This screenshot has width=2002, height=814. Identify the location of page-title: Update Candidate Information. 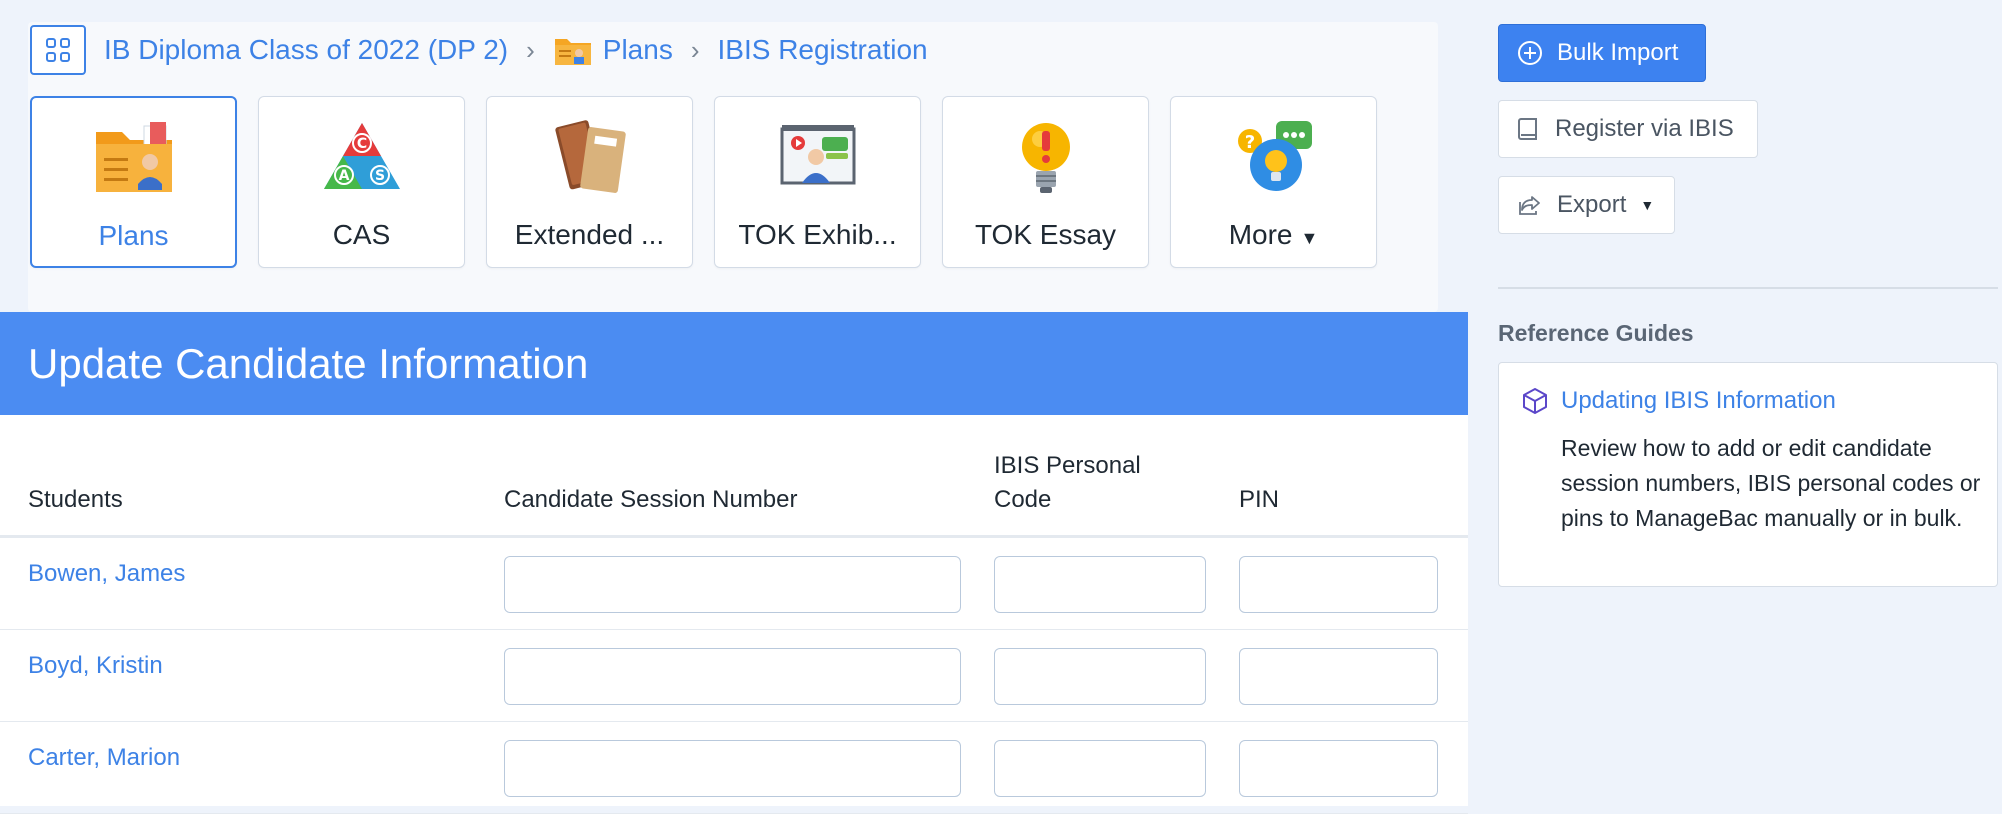
(734, 363).